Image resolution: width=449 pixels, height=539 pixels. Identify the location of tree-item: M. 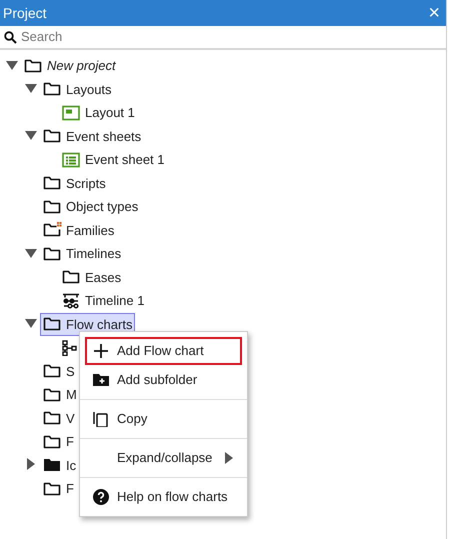
(71, 394).